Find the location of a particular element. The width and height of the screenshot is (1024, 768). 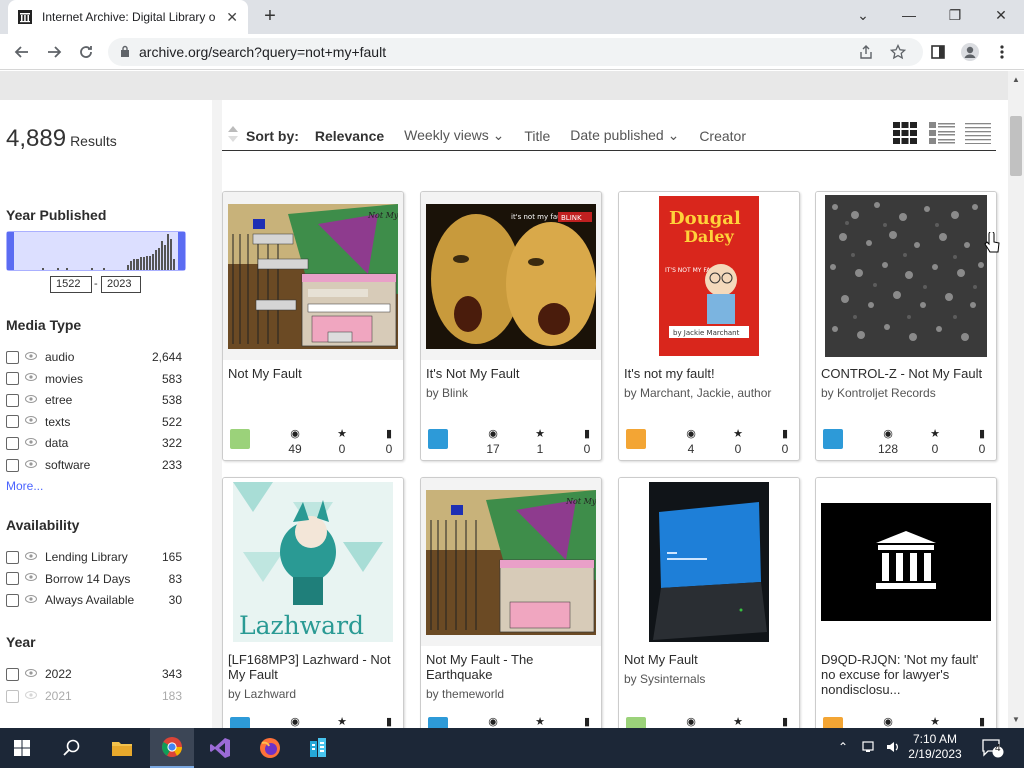

card-title: CONTROL-Z - Not My Fault is located at coordinates (906, 370).